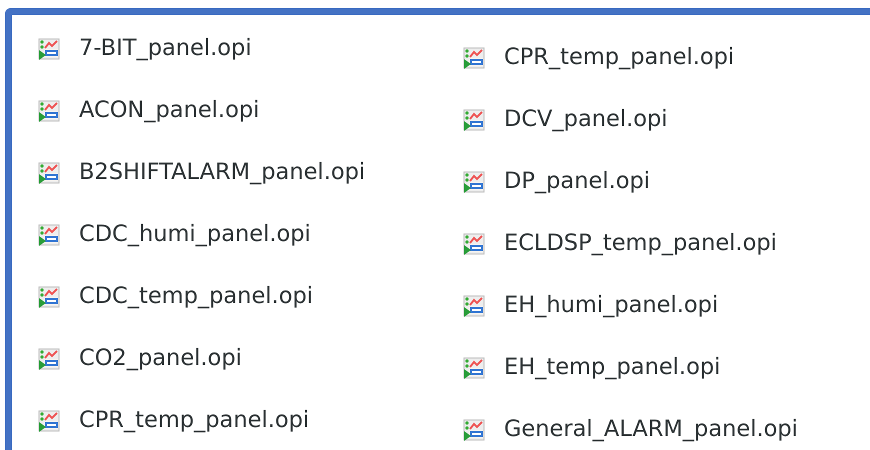 This screenshot has width=870, height=450. Describe the element at coordinates (195, 235) in the screenshot. I see `file-name: CDC_humi_panel.opi` at that location.